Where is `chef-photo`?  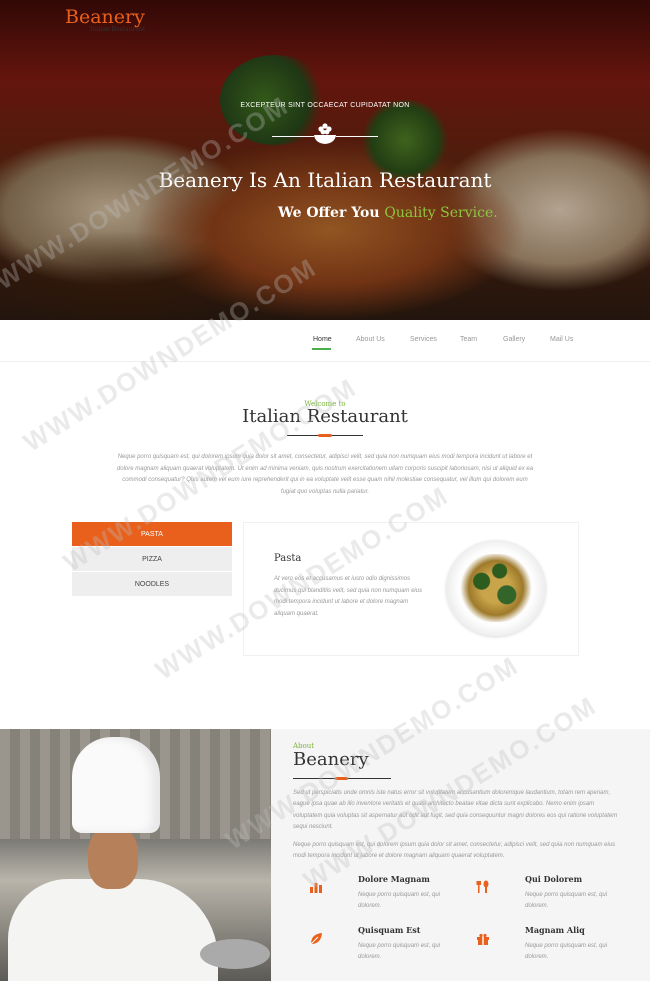 chef-photo is located at coordinates (135, 855).